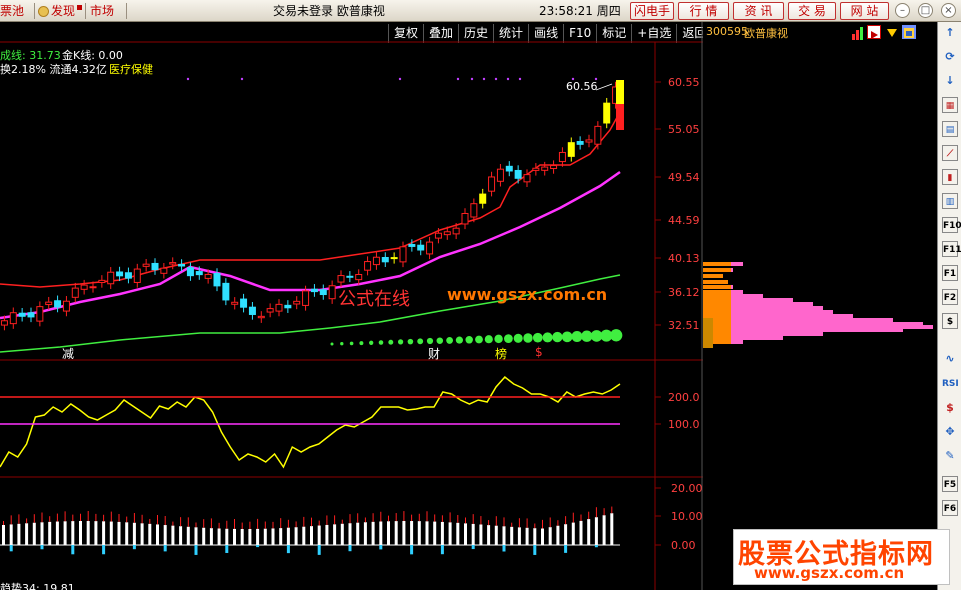 The width and height of the screenshot is (961, 590). What do you see at coordinates (951, 225) in the screenshot?
I see `f10-icon: F10` at bounding box center [951, 225].